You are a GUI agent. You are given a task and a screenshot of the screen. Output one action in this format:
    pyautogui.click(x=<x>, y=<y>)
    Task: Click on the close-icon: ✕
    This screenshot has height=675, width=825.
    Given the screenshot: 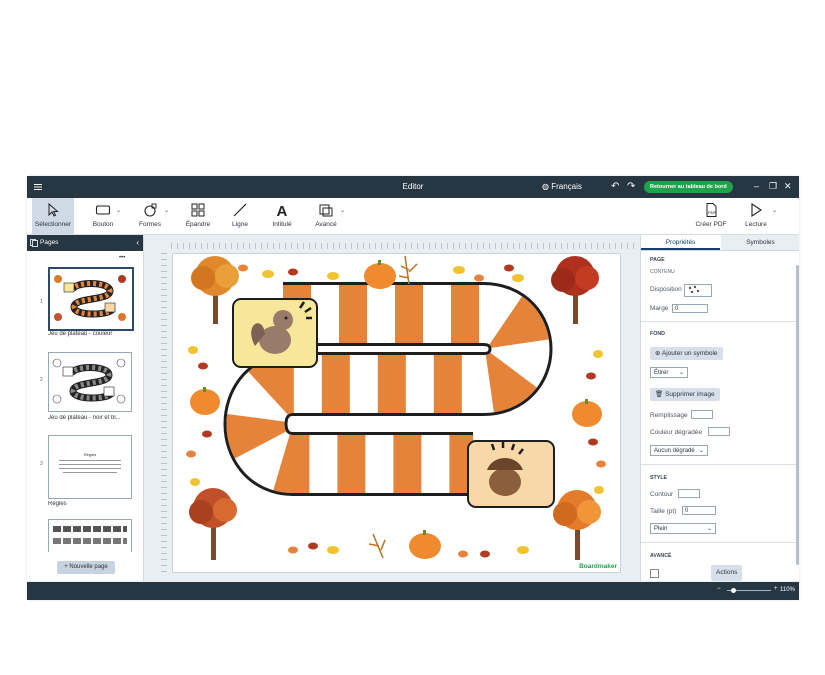 What is the action you would take?
    pyautogui.click(x=788, y=186)
    